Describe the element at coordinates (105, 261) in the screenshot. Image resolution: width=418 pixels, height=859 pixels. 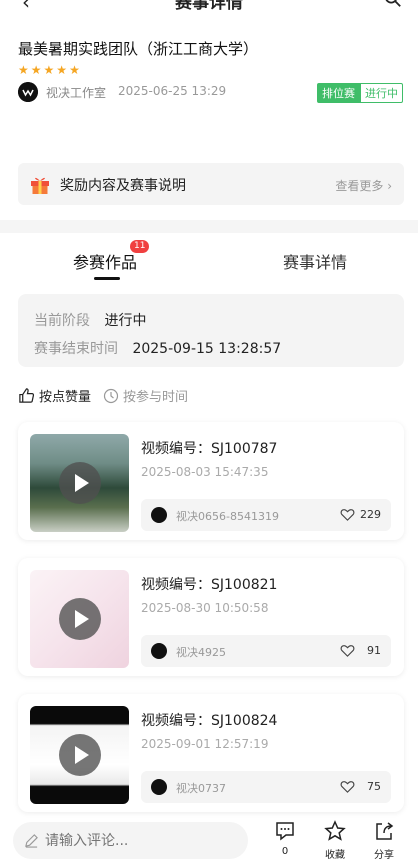
I see `tab-entries: 参赛作品` at that location.